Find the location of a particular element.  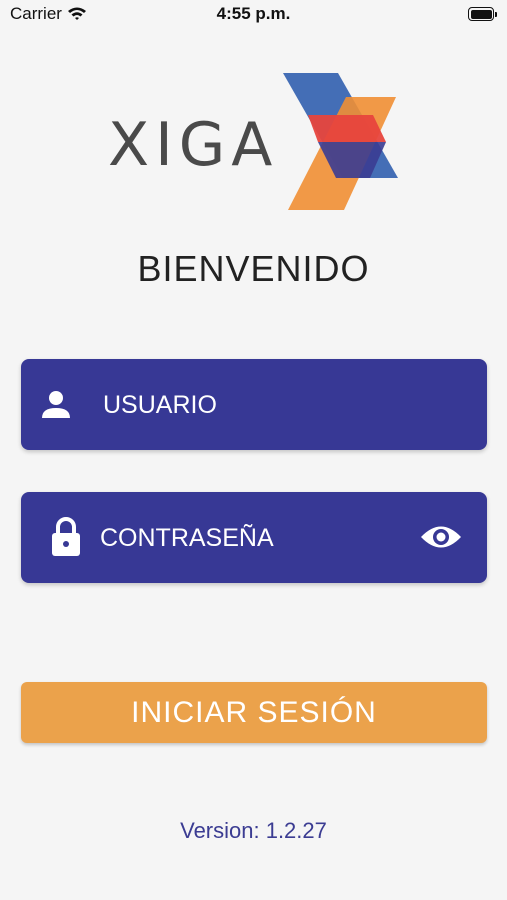

status-bar: Carrier 4:55 p.m. is located at coordinates (253, 16).